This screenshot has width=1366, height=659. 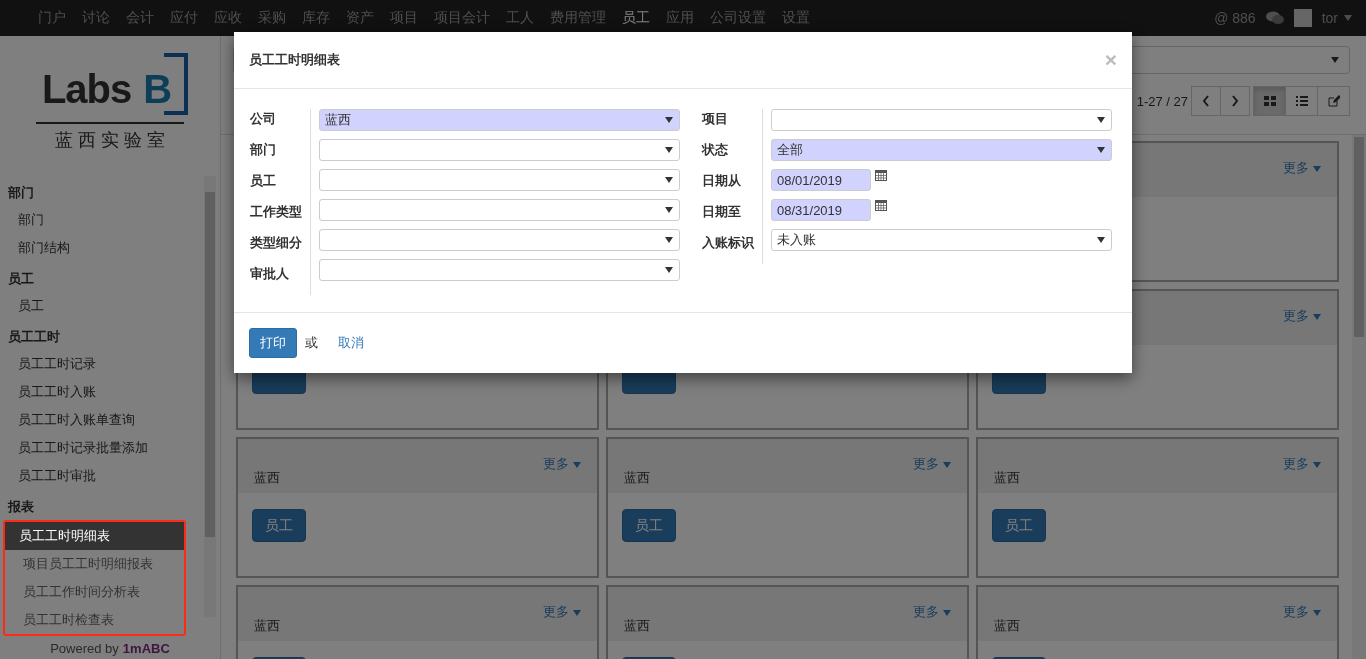 What do you see at coordinates (738, 18) in the screenshot?
I see `nav-item: 公司设置` at bounding box center [738, 18].